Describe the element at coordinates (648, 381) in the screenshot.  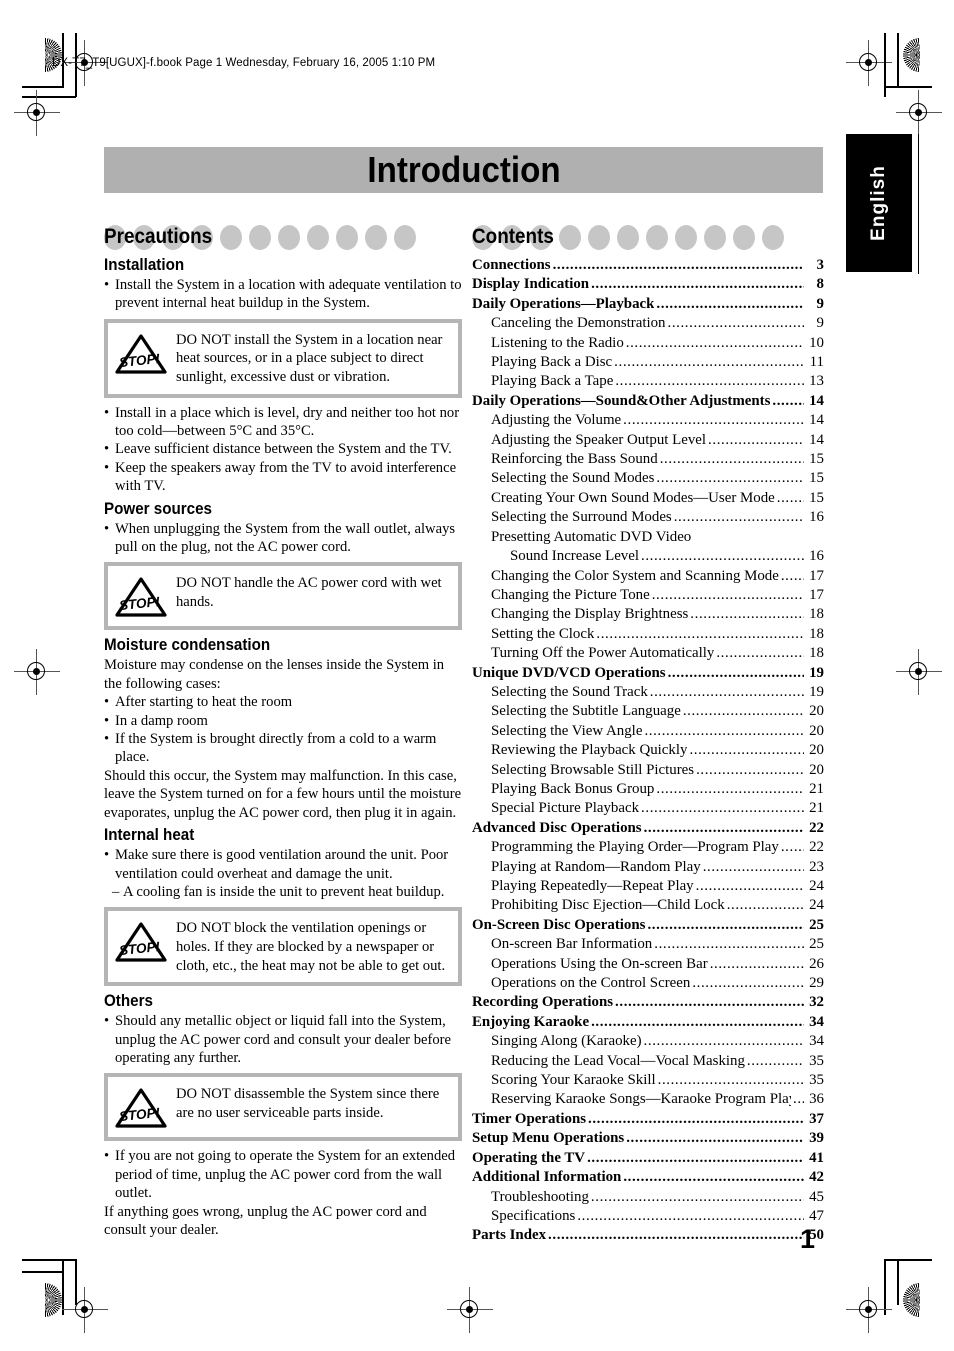
I see `toc-entry: Playing Back a Tape 13` at that location.